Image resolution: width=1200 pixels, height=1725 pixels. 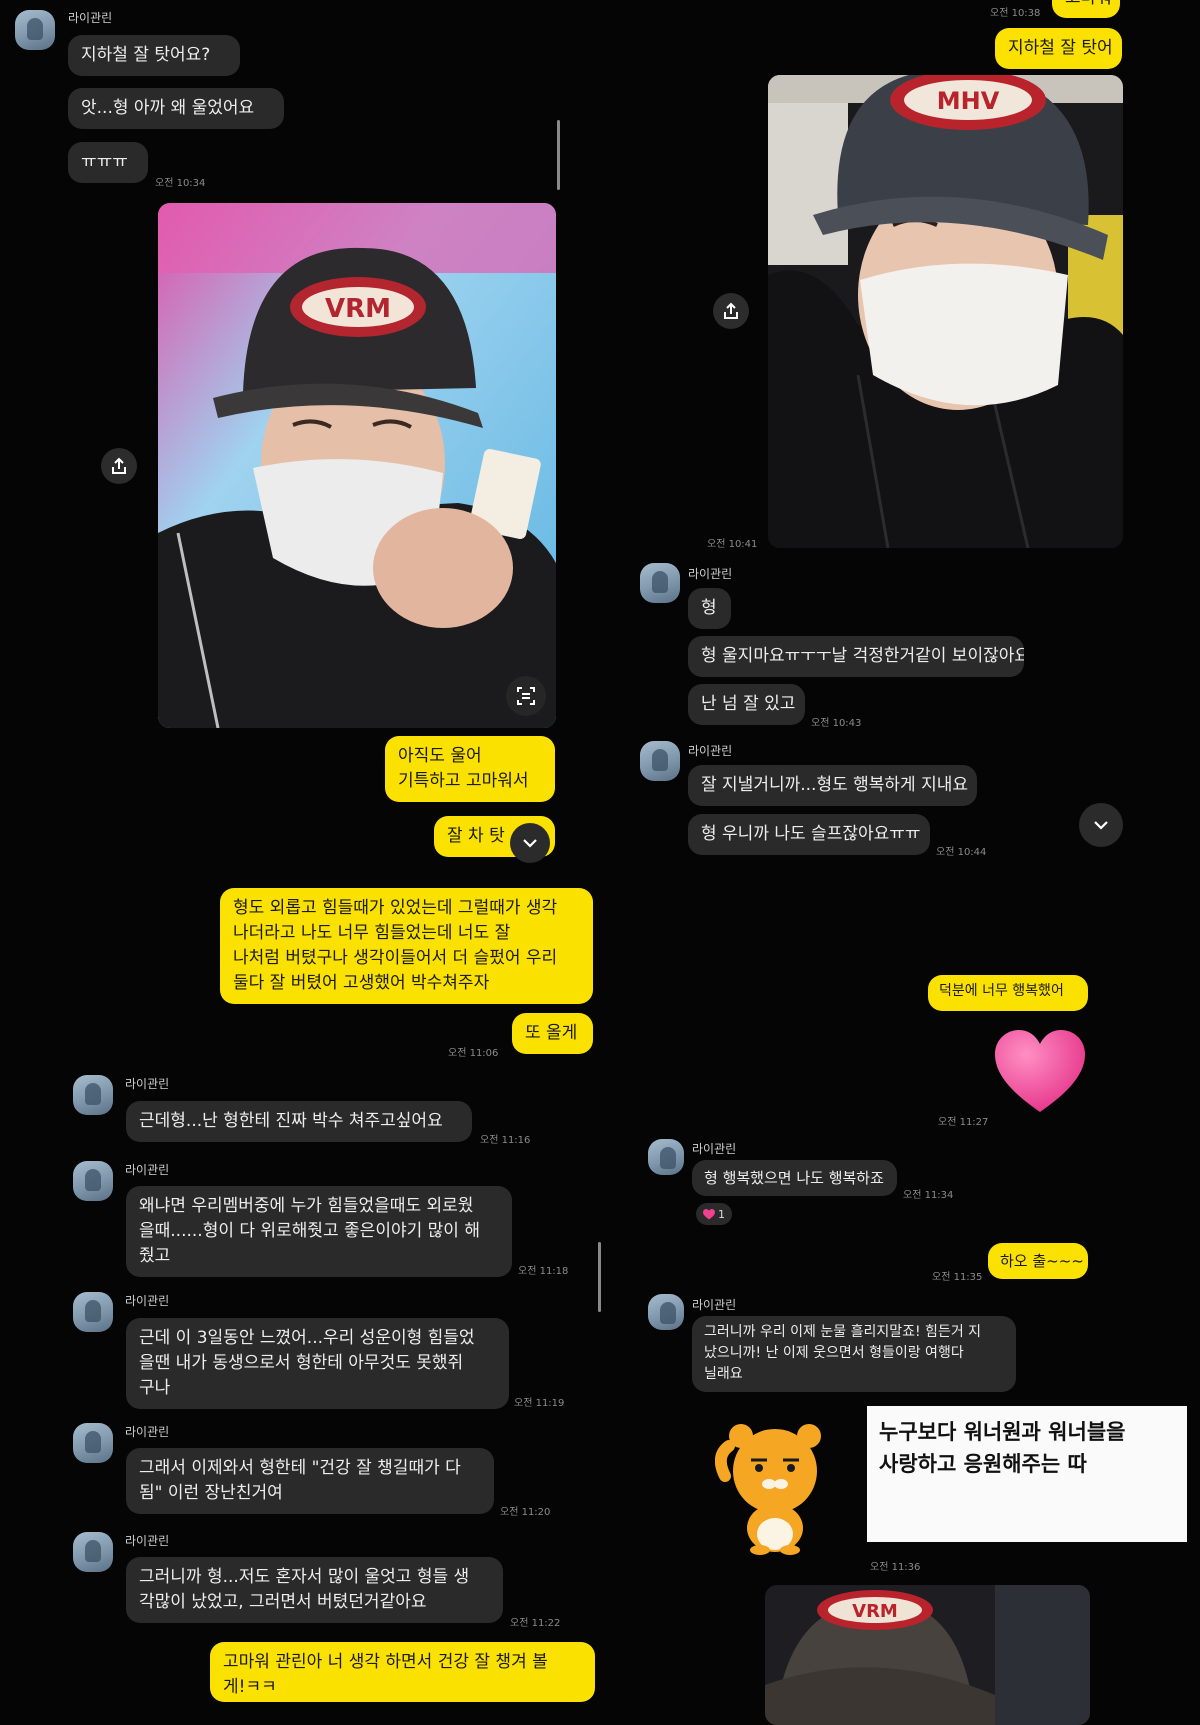 I want to click on right-time-1: 오전 10:43, so click(x=836, y=723).